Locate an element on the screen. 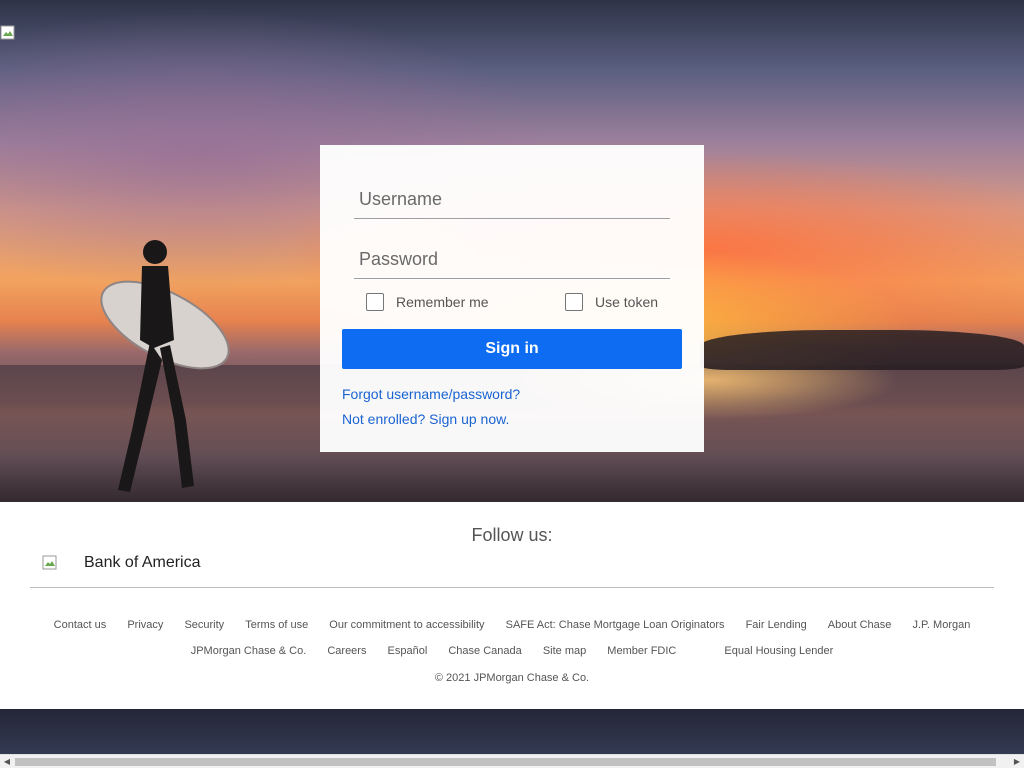  use-token-checkbox is located at coordinates (574, 302).